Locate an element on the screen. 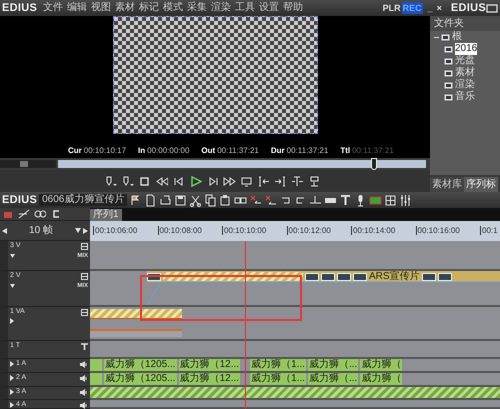 Image resolution: width=500 pixels, height=409 pixels. bracket-right-icon is located at coordinates (280, 181).